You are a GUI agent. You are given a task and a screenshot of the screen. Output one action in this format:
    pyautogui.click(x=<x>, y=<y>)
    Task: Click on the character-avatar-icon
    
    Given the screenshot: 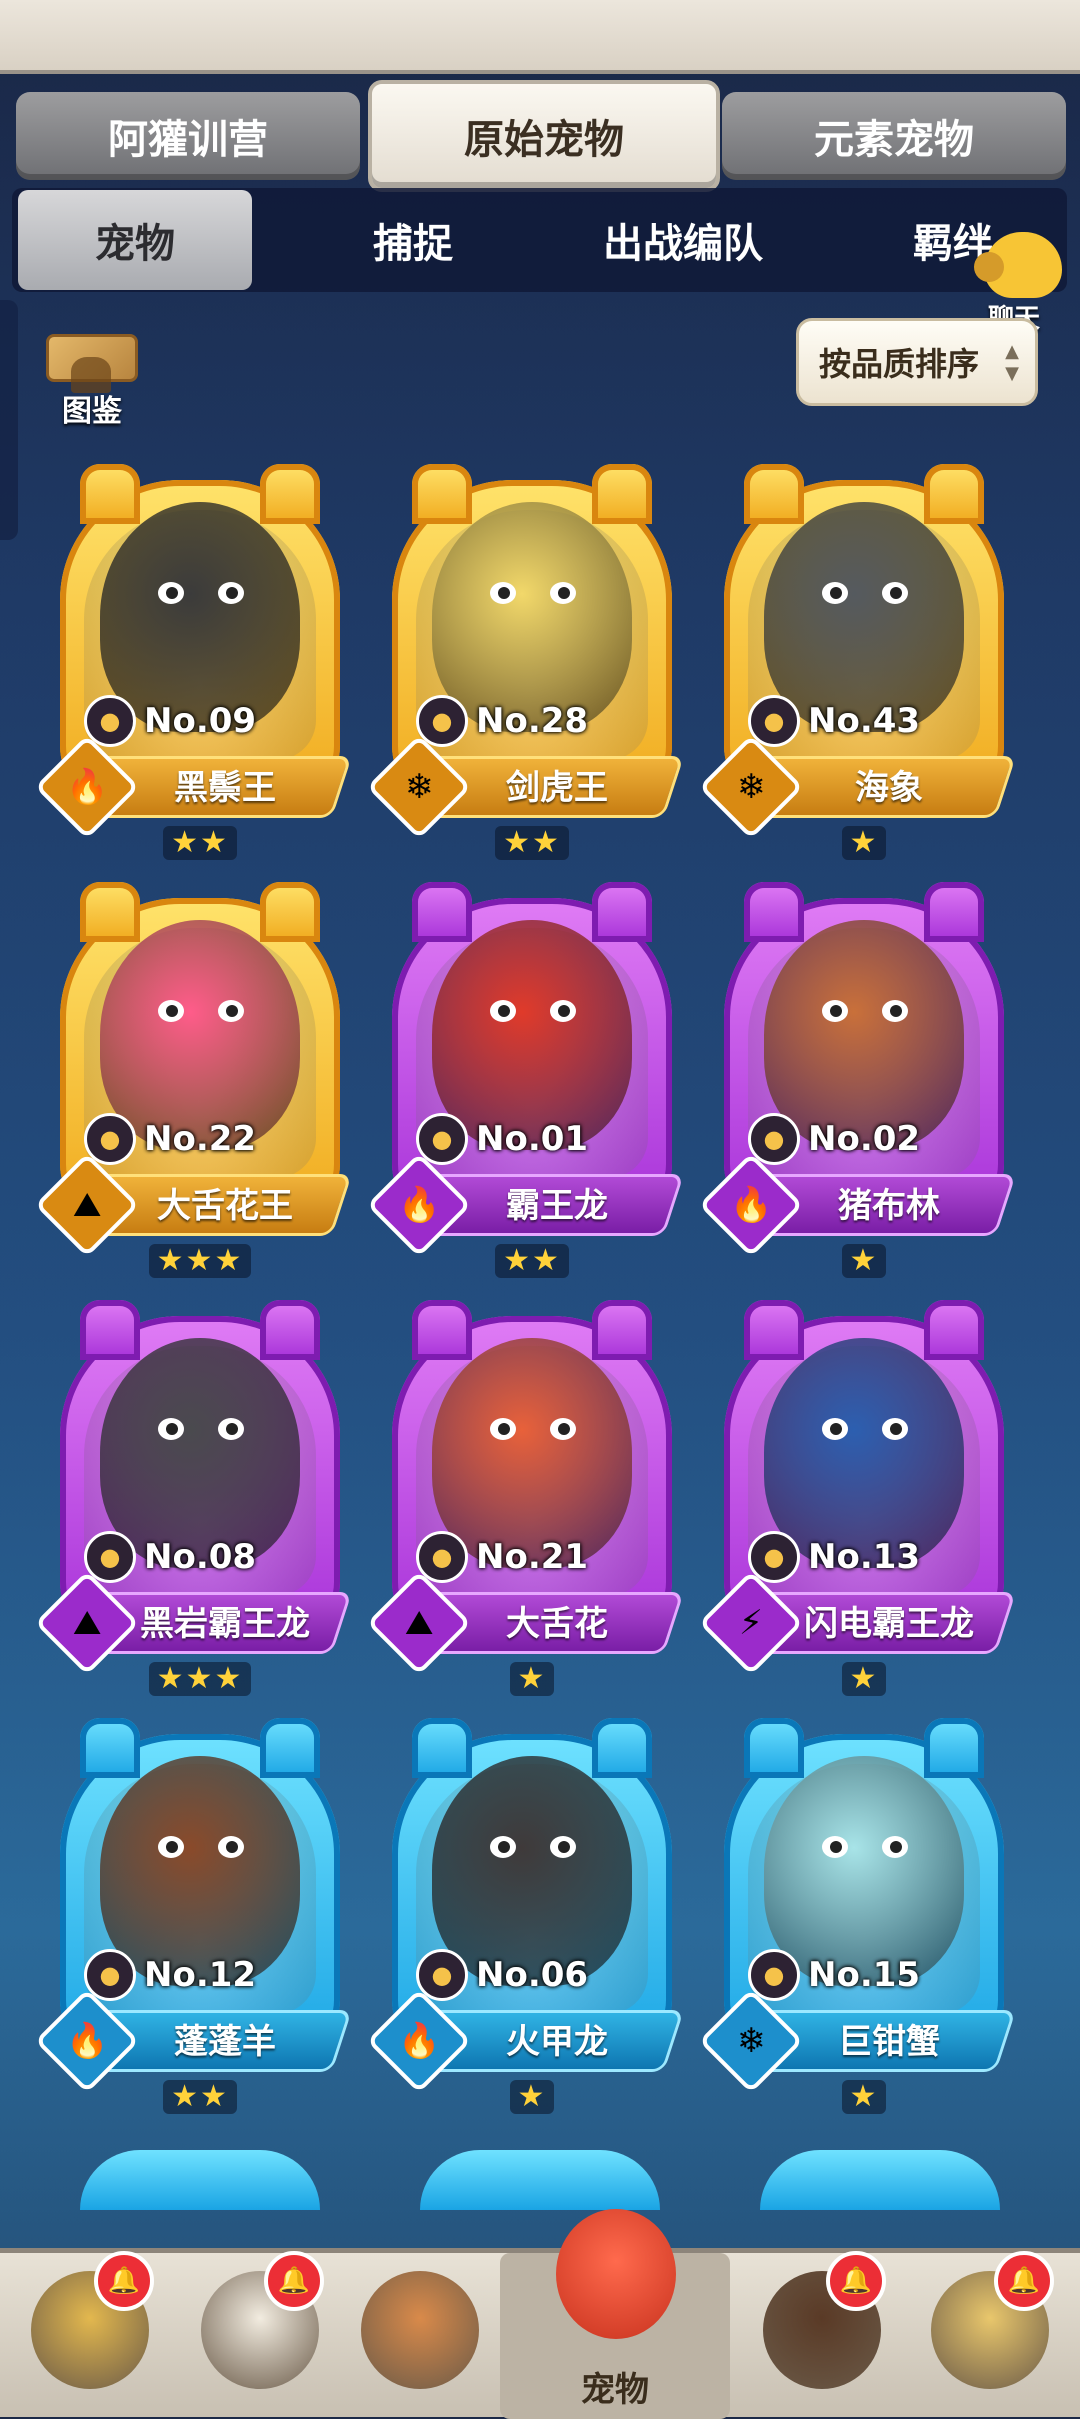 What is the action you would take?
    pyautogui.click(x=420, y=2330)
    